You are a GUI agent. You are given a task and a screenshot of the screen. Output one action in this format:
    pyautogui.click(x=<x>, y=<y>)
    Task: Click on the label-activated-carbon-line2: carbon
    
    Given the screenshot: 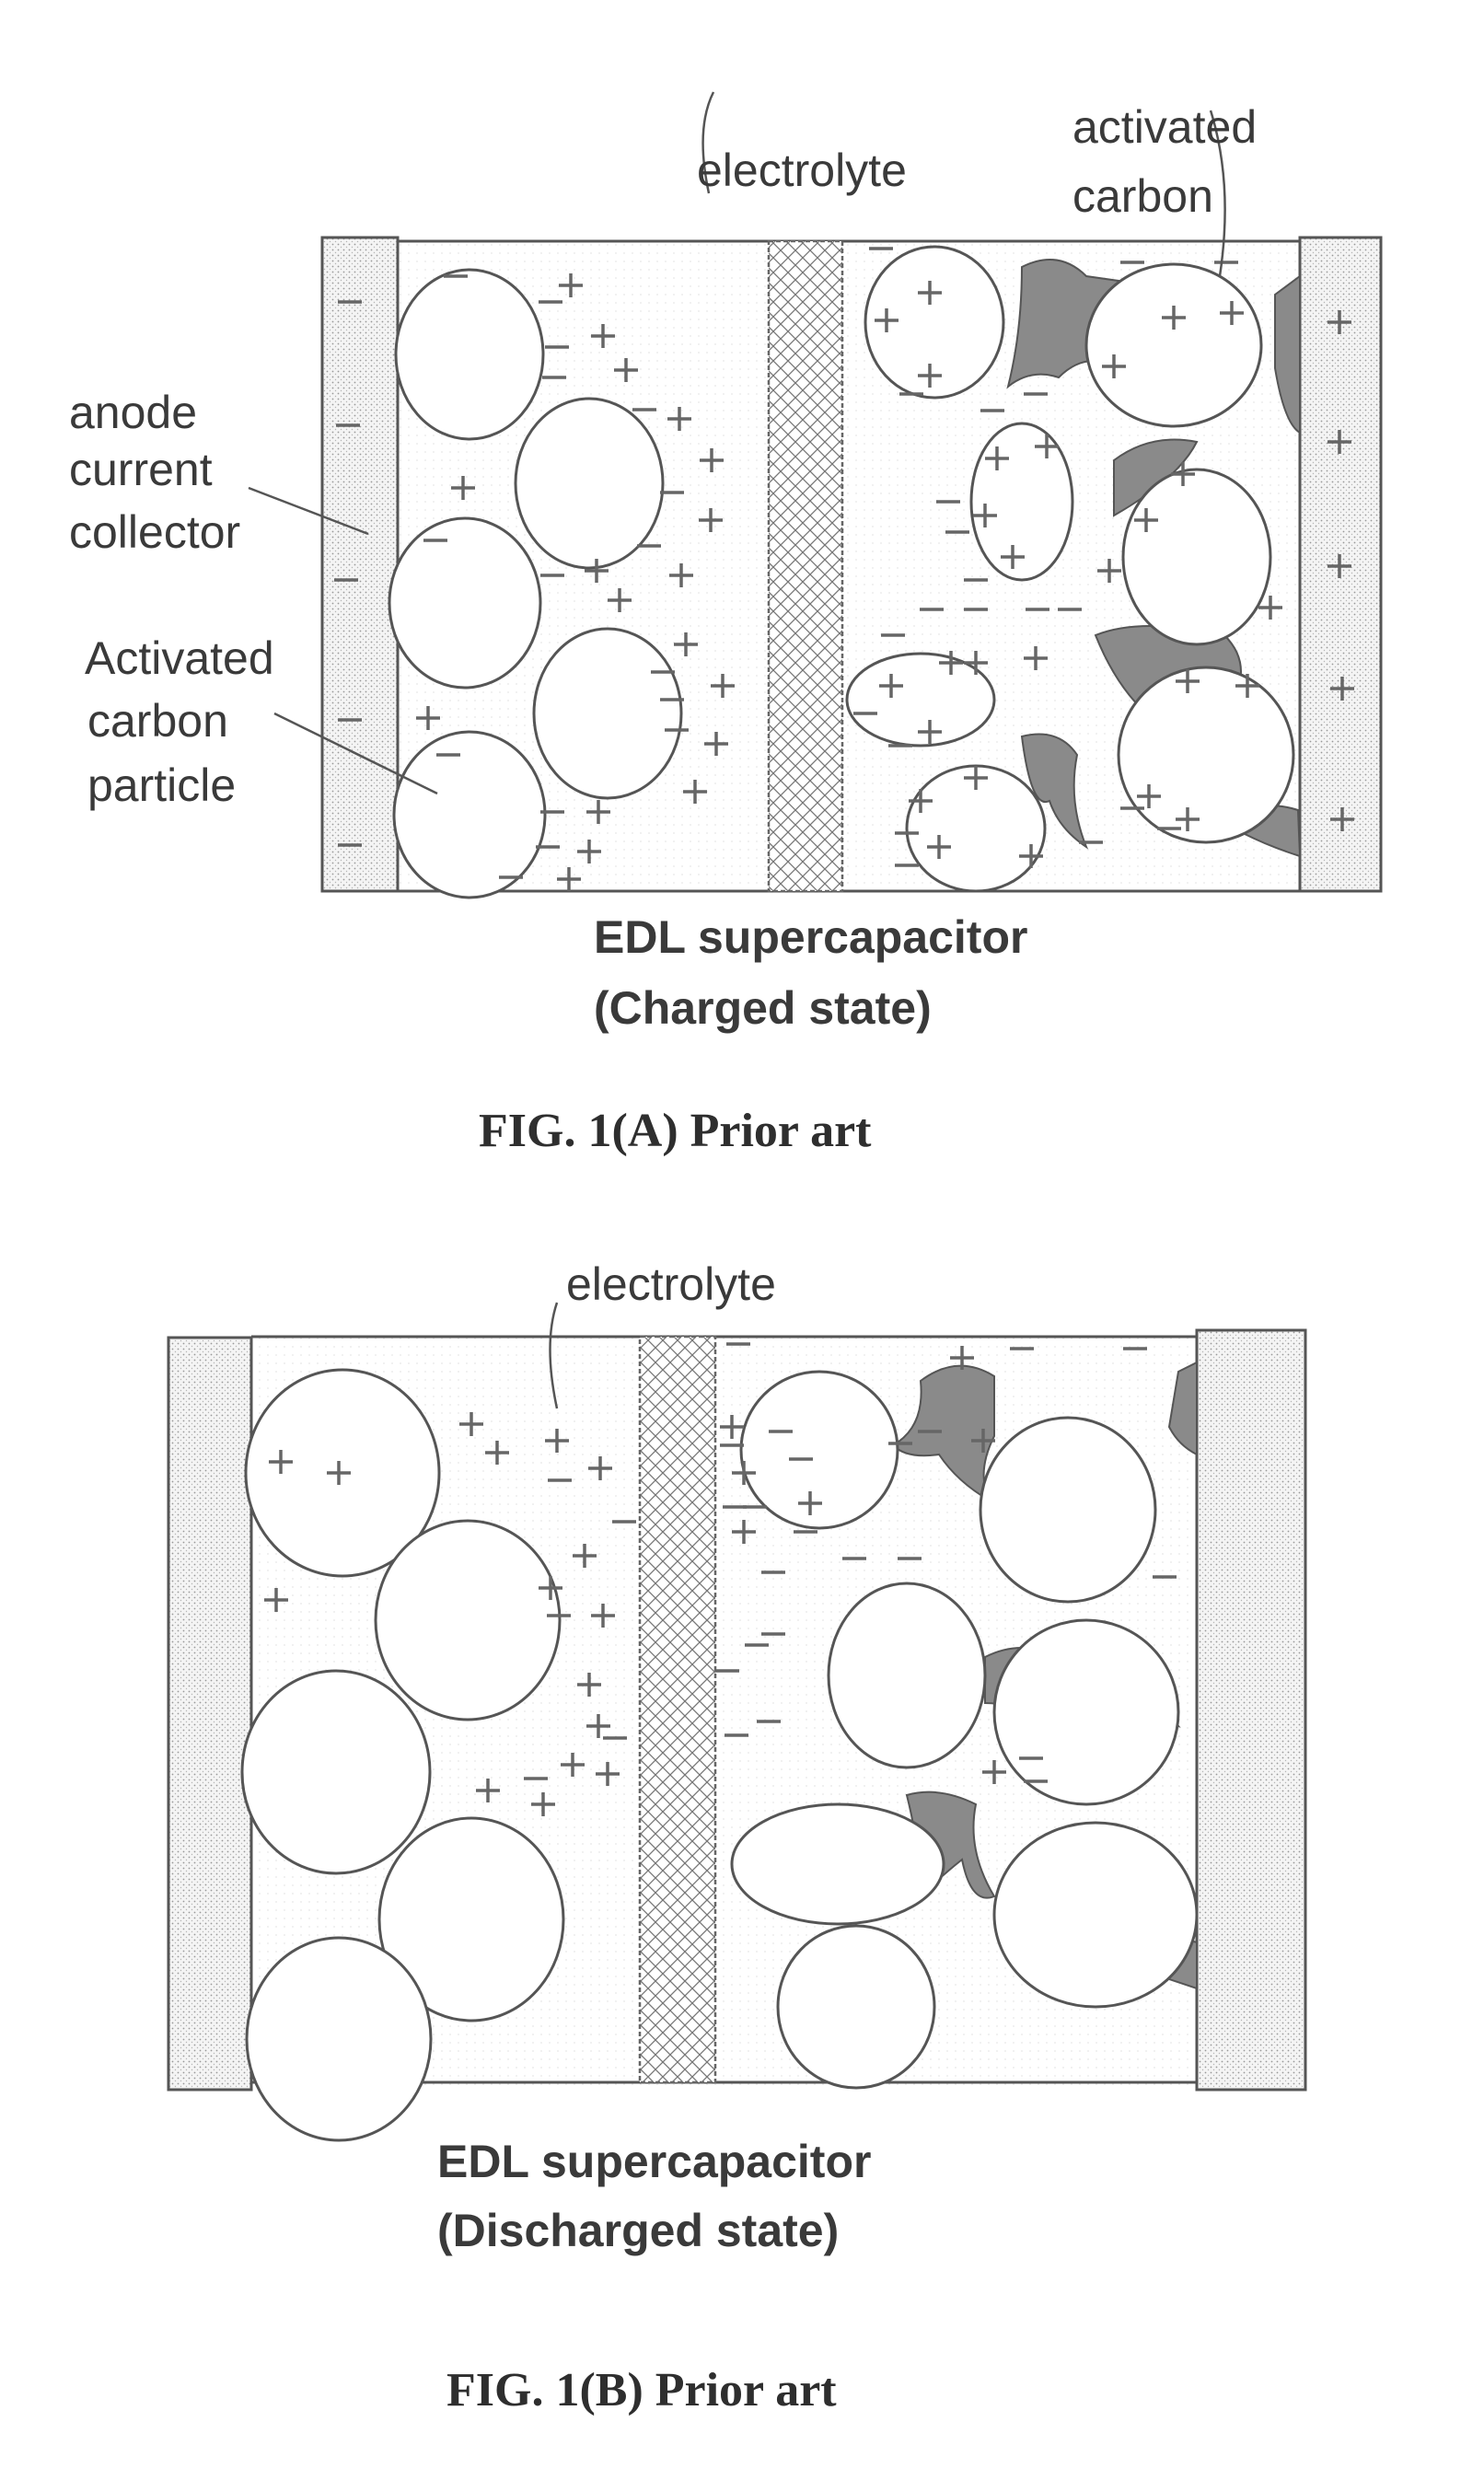 What is the action you would take?
    pyautogui.click(x=1142, y=196)
    